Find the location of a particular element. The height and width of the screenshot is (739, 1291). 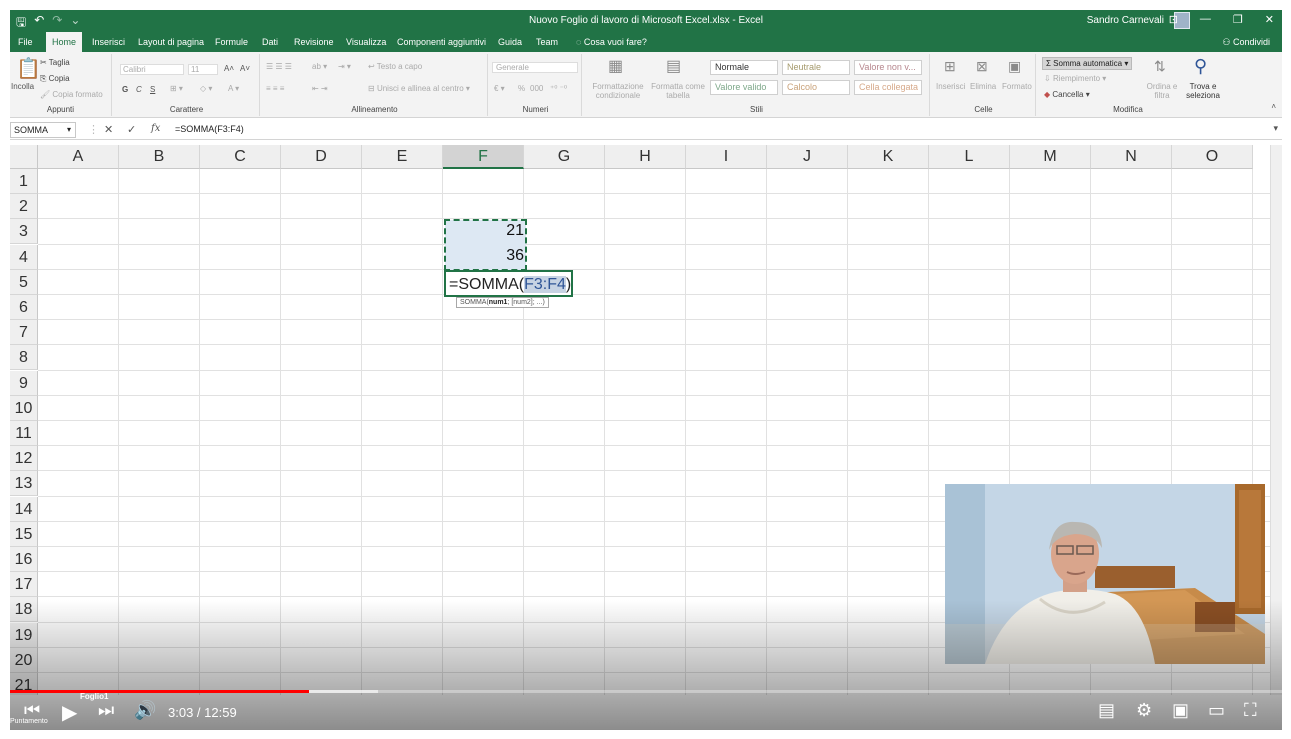

row-header-11: 11 is located at coordinates (24, 433).